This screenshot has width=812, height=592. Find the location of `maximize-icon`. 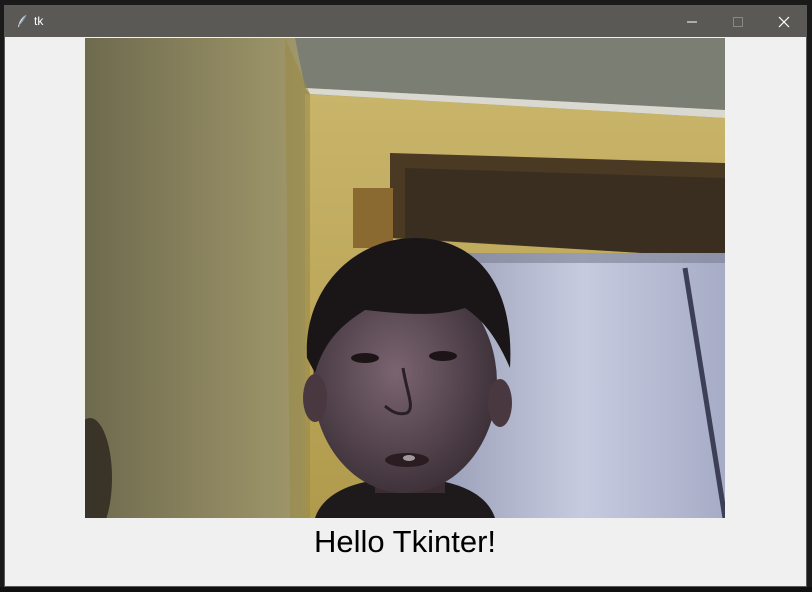

maximize-icon is located at coordinates (738, 21).